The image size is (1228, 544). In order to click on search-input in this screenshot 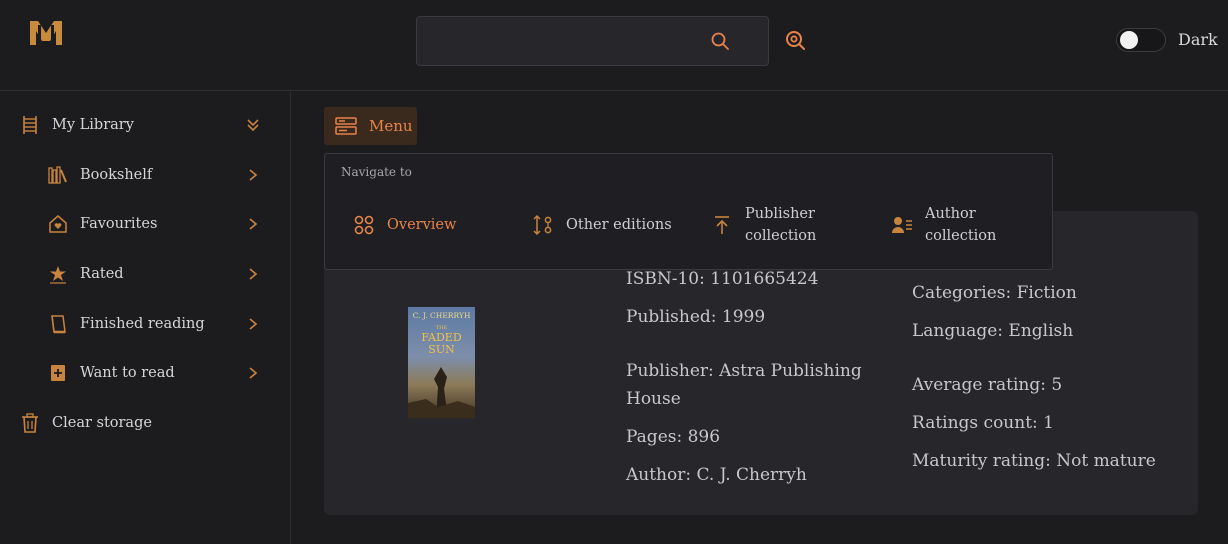, I will do `click(559, 41)`.